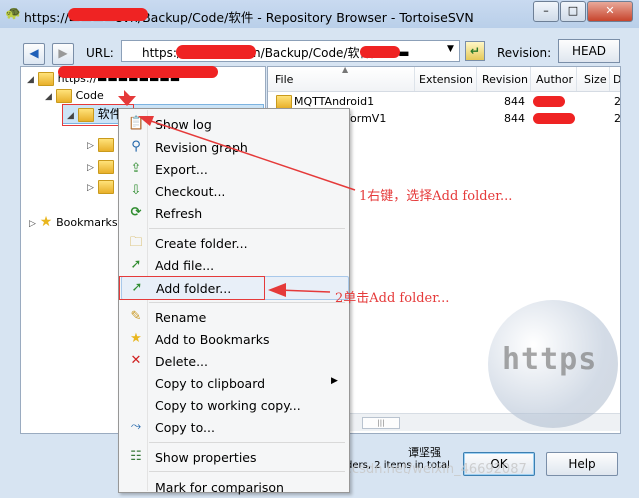 The image size is (639, 498). What do you see at coordinates (146, 121) in the screenshot?
I see `arrow-head-step1` at bounding box center [146, 121].